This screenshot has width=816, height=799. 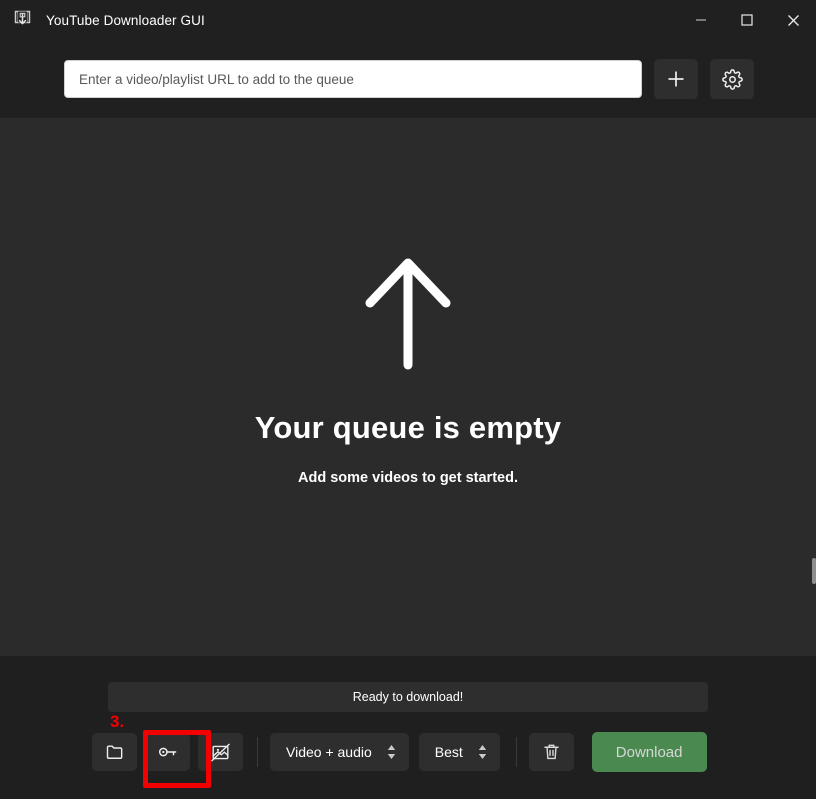 I want to click on maximize-button, so click(x=747, y=20).